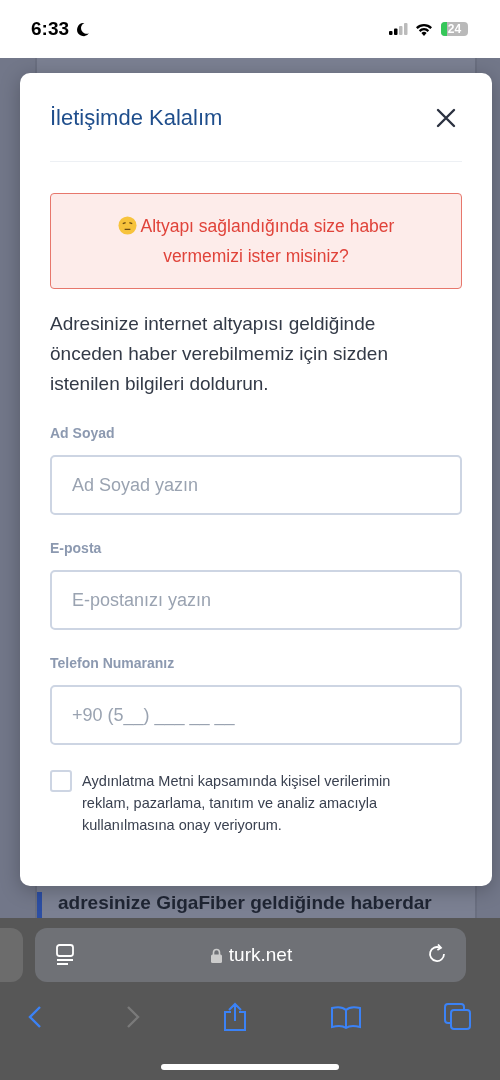 The image size is (500, 1080). What do you see at coordinates (219, 354) in the screenshot?
I see `intro-text: Adresinize internet altyapısı geldiğinde önceden haber verebilmemiz için sizden istenilen bilgileri doldurun.` at bounding box center [219, 354].